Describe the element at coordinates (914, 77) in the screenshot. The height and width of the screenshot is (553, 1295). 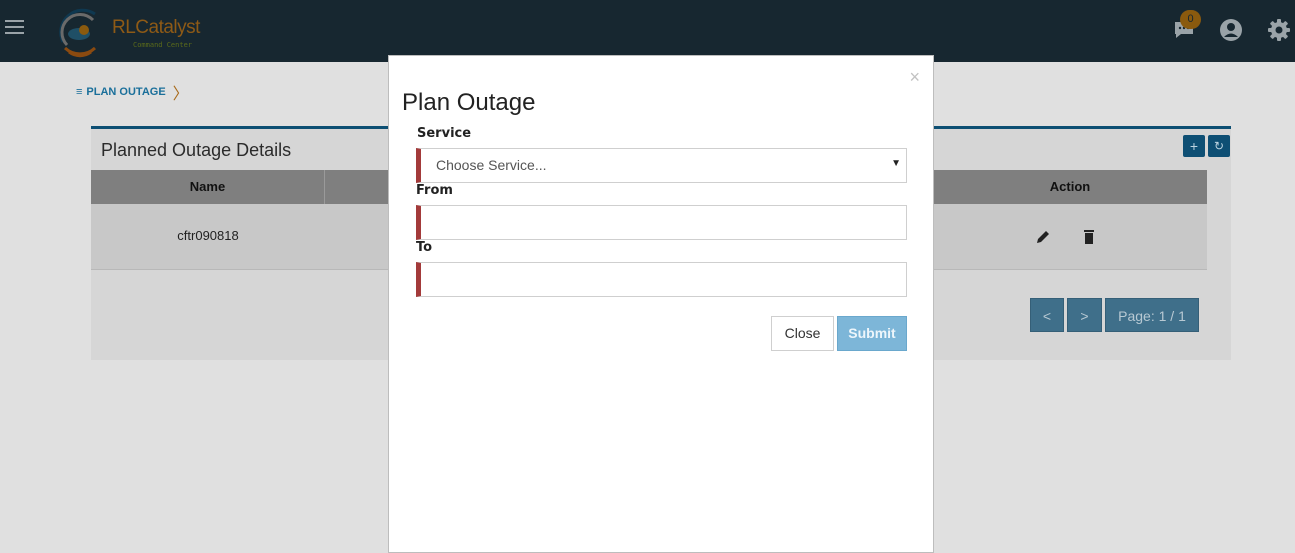
I see `close-icon: ×` at that location.